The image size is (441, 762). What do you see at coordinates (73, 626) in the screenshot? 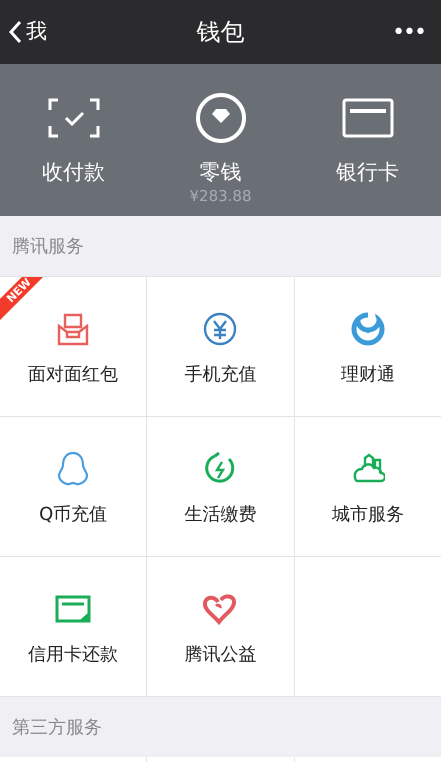
I see `service-tile: 信用卡还款` at bounding box center [73, 626].